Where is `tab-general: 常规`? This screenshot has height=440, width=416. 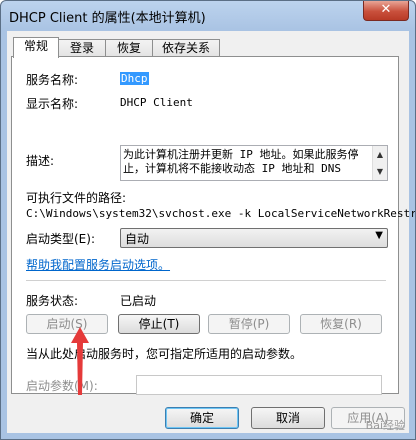
tab-general: 常规 is located at coordinates (36, 47).